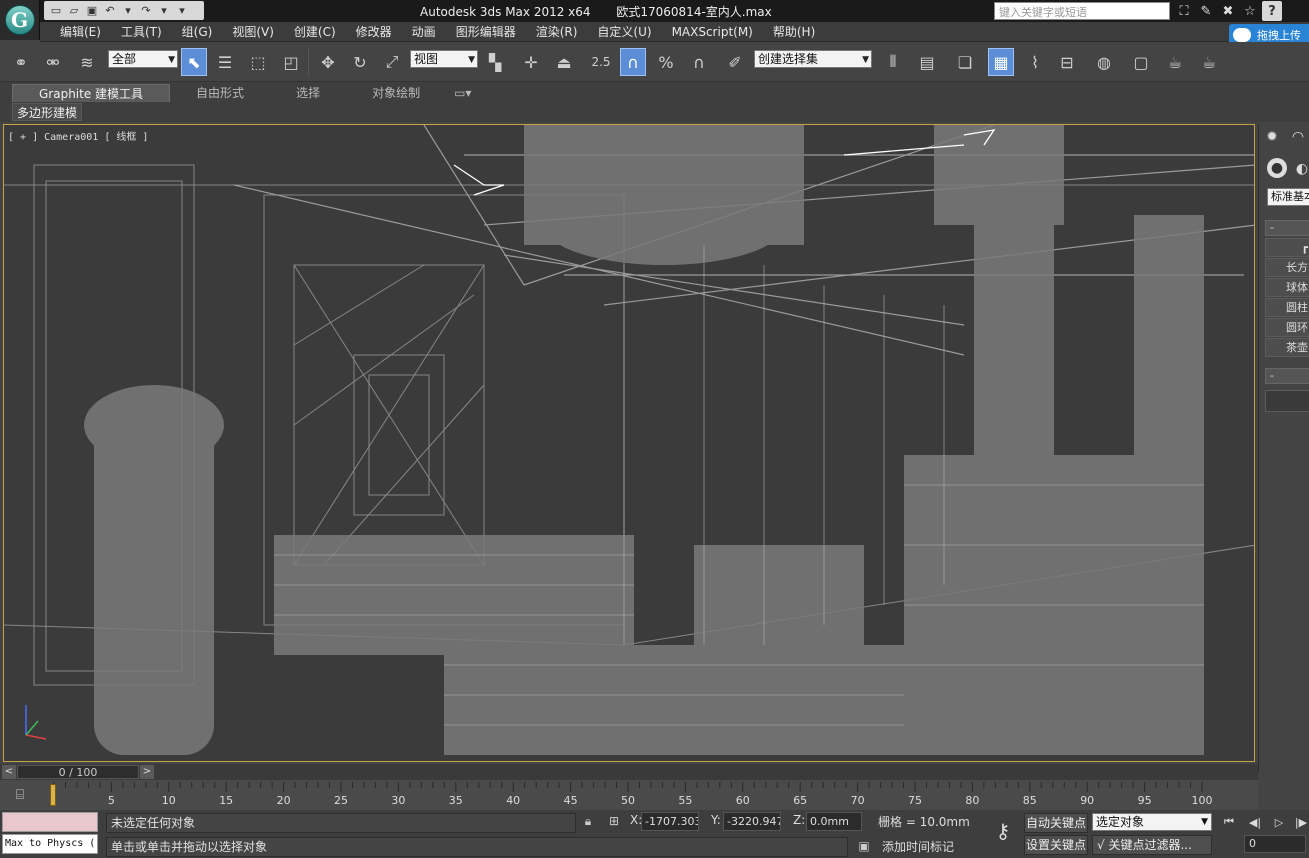 The height and width of the screenshot is (858, 1309). Describe the element at coordinates (392, 62) in the screenshot. I see `select-and-scale-icon: ⤢` at that location.